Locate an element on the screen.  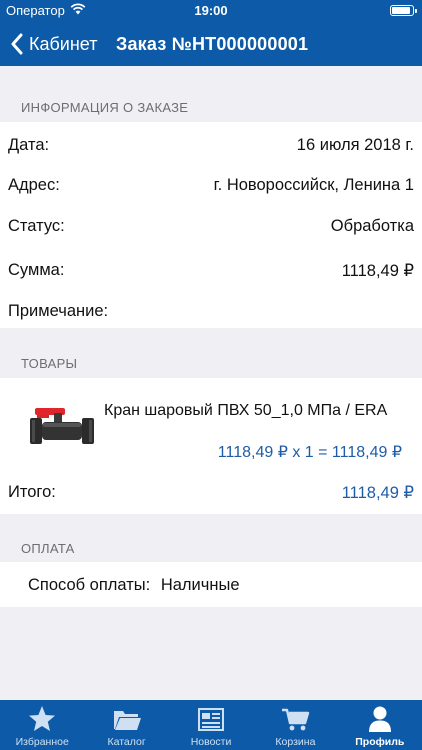
date-row: Дата: 16 июля 2018 г. is located at coordinates (211, 145).